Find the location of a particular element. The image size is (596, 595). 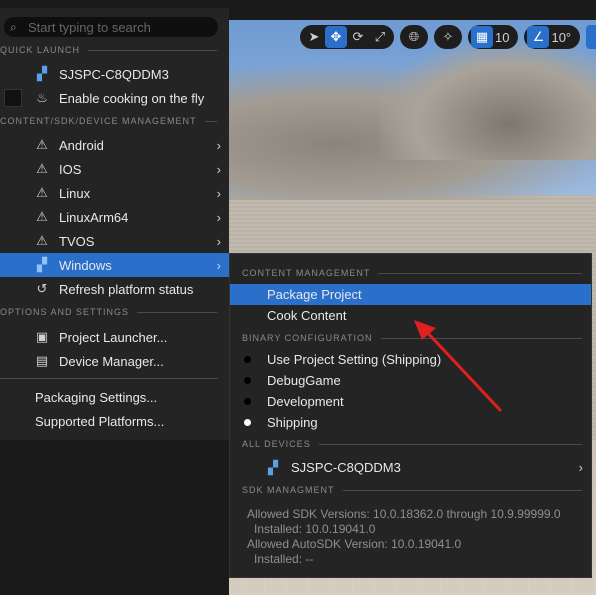

rotate-icon: ⟳ is located at coordinates (358, 37).